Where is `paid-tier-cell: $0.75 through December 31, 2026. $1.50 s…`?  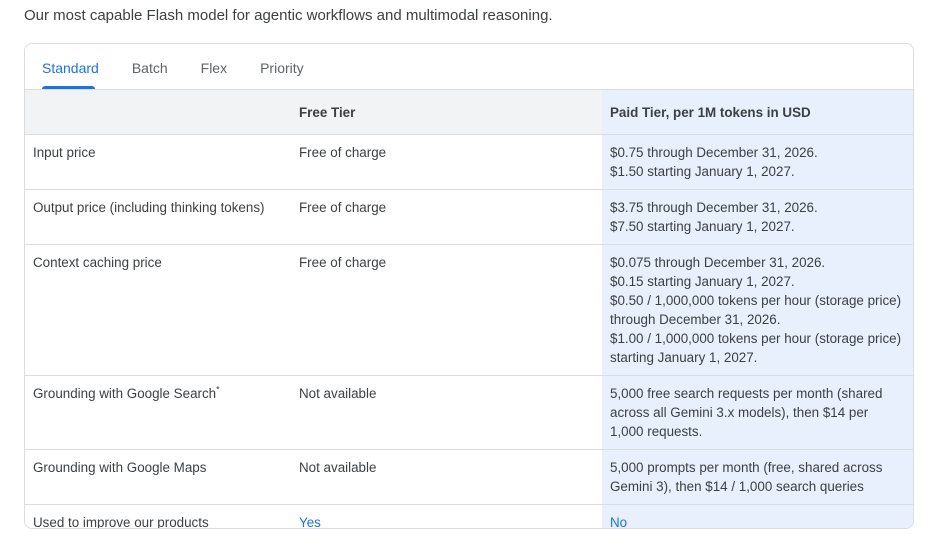 paid-tier-cell: $0.75 through December 31, 2026. $1.50 s… is located at coordinates (757, 162).